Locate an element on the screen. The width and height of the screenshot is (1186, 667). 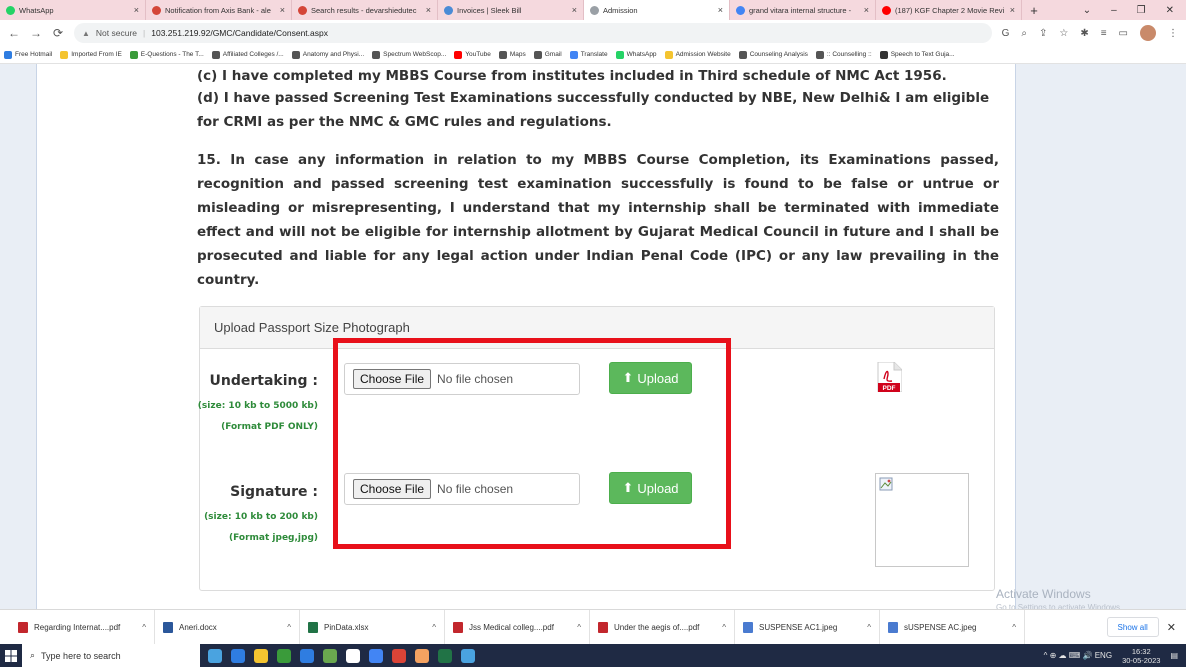
start-button is located at coordinates (11, 655).